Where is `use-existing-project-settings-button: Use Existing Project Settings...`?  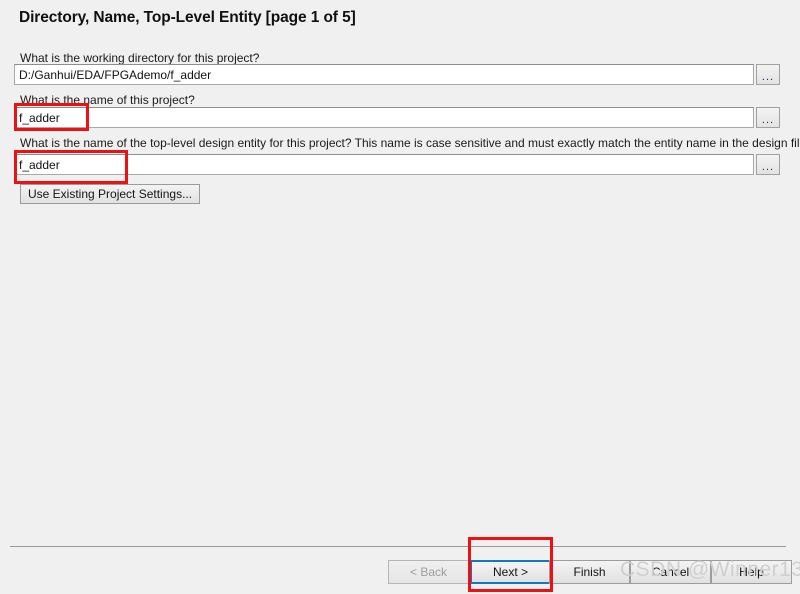 use-existing-project-settings-button: Use Existing Project Settings... is located at coordinates (110, 194).